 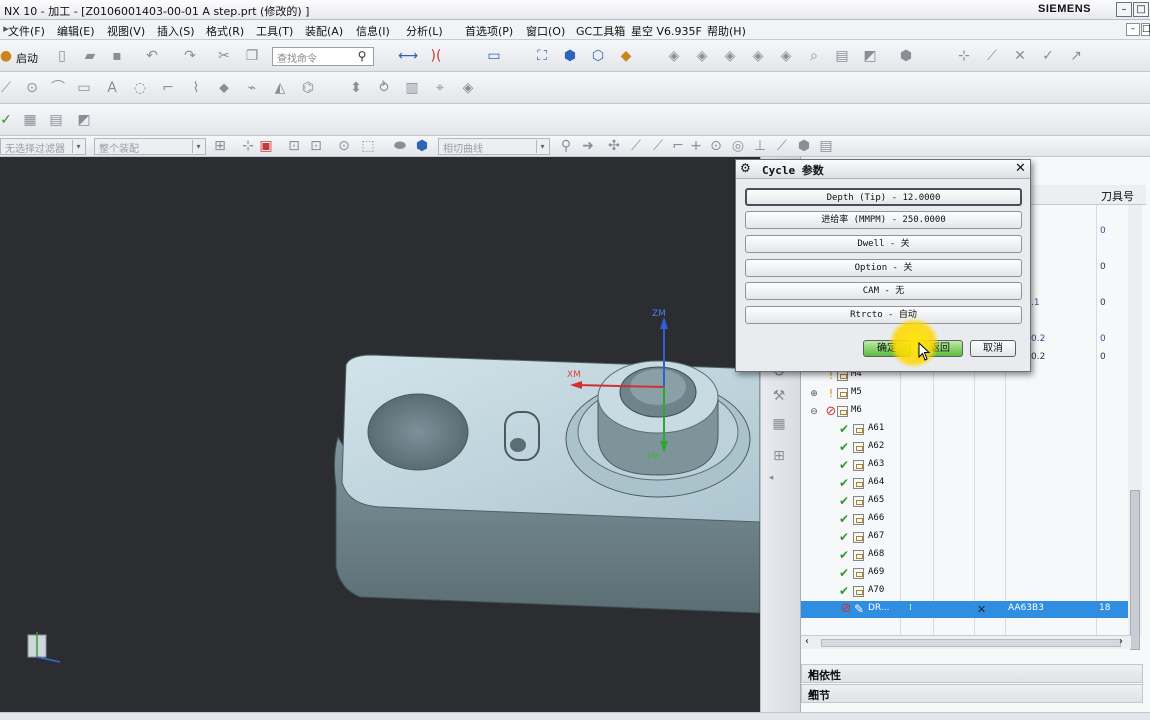 What do you see at coordinates (30, 120) in the screenshot?
I see `generate-path-icon: ▦` at bounding box center [30, 120].